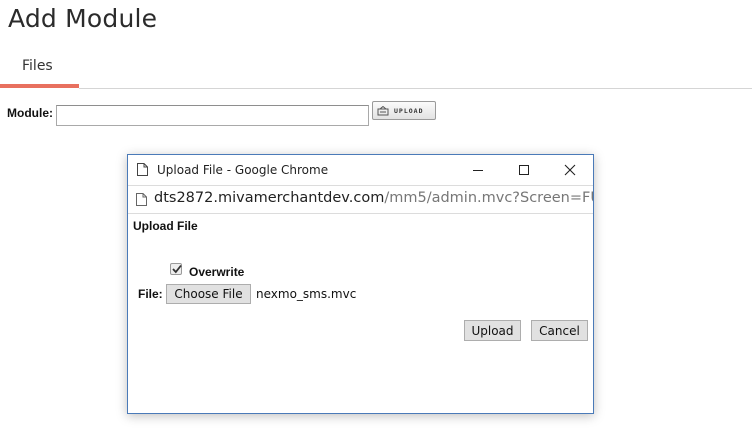 The image size is (752, 431). What do you see at coordinates (243, 170) in the screenshot?
I see `window-title: Upload File - Google Chrome` at bounding box center [243, 170].